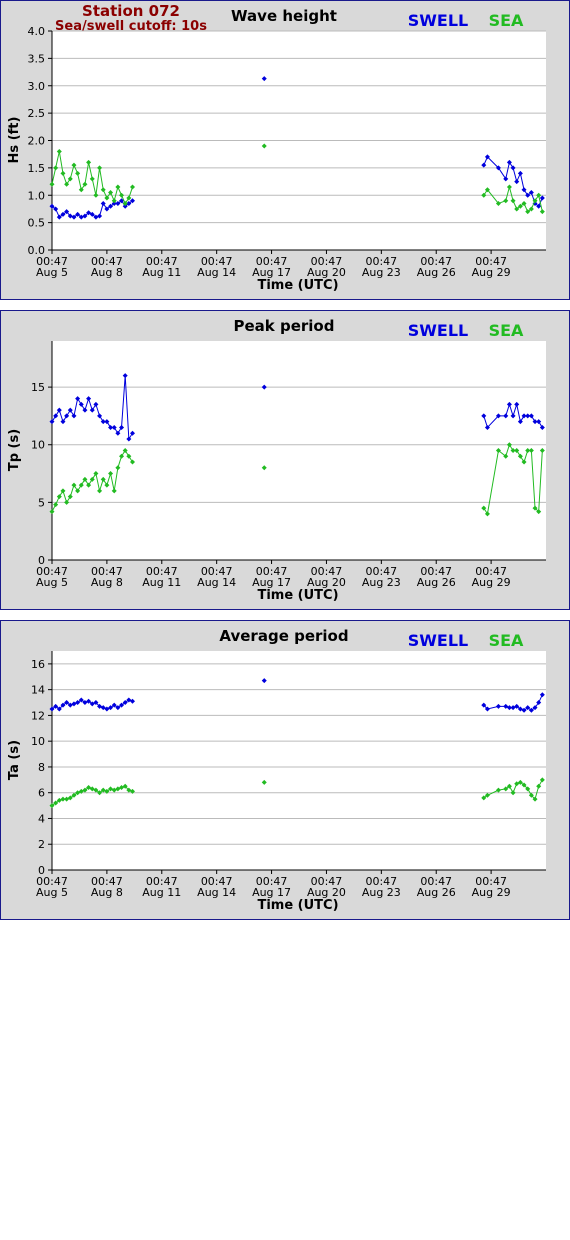  What do you see at coordinates (37, 31) in the screenshot?
I see `y-tick-label: 4.0` at bounding box center [37, 31].